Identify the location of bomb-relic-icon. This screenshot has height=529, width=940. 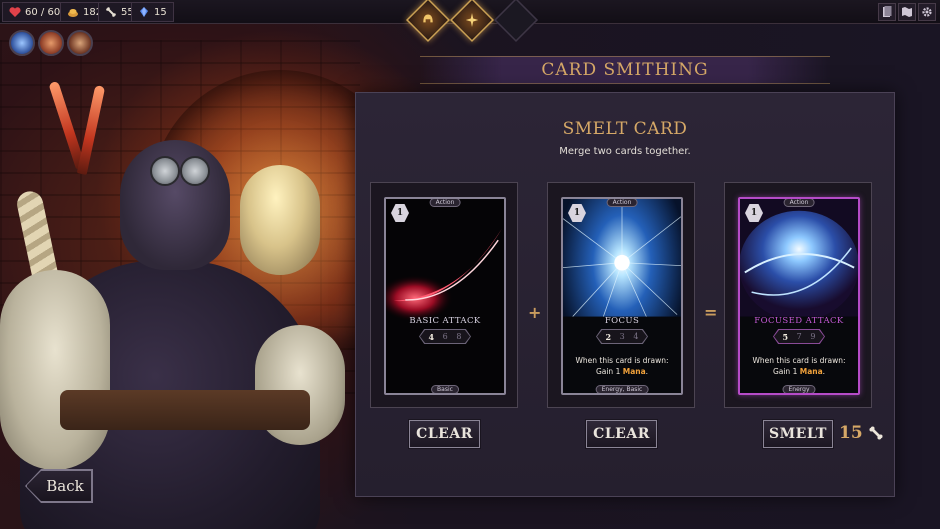
(80, 43).